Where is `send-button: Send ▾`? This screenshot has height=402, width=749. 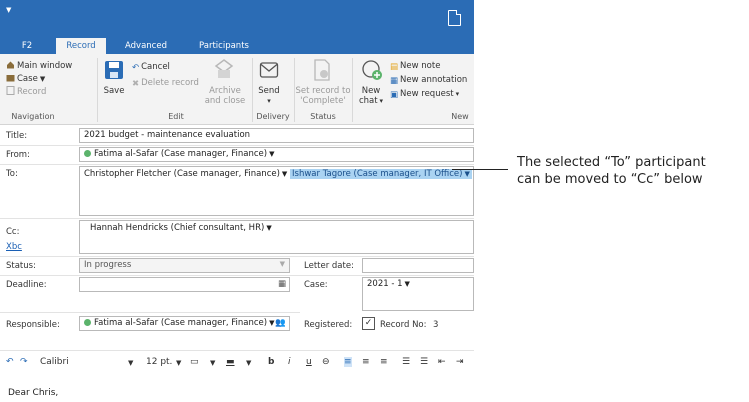
send-button: Send ▾ is located at coordinates (269, 96).